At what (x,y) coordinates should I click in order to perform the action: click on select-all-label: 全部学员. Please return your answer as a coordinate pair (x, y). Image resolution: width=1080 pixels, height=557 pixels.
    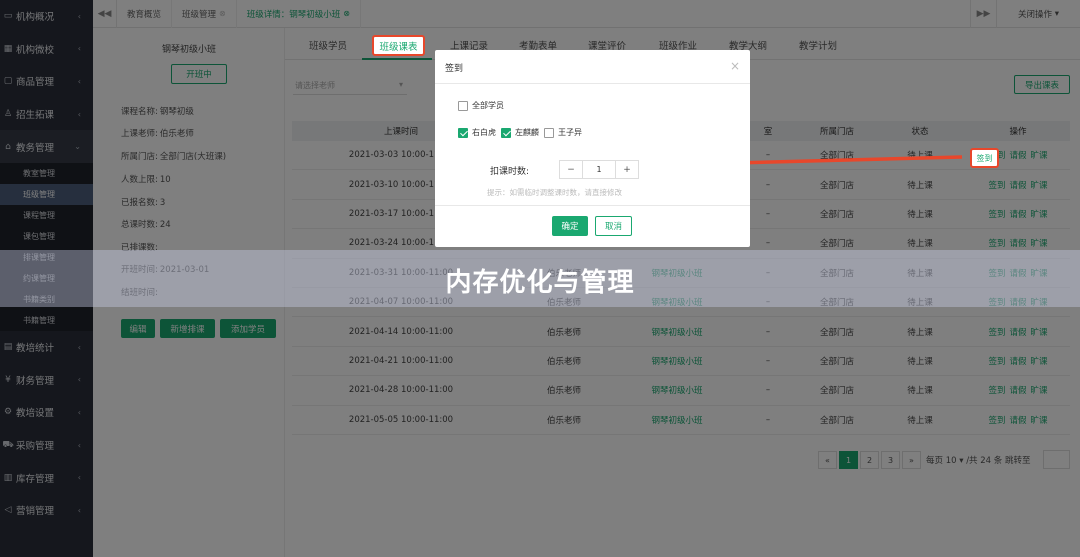
    Looking at the image, I should click on (488, 105).